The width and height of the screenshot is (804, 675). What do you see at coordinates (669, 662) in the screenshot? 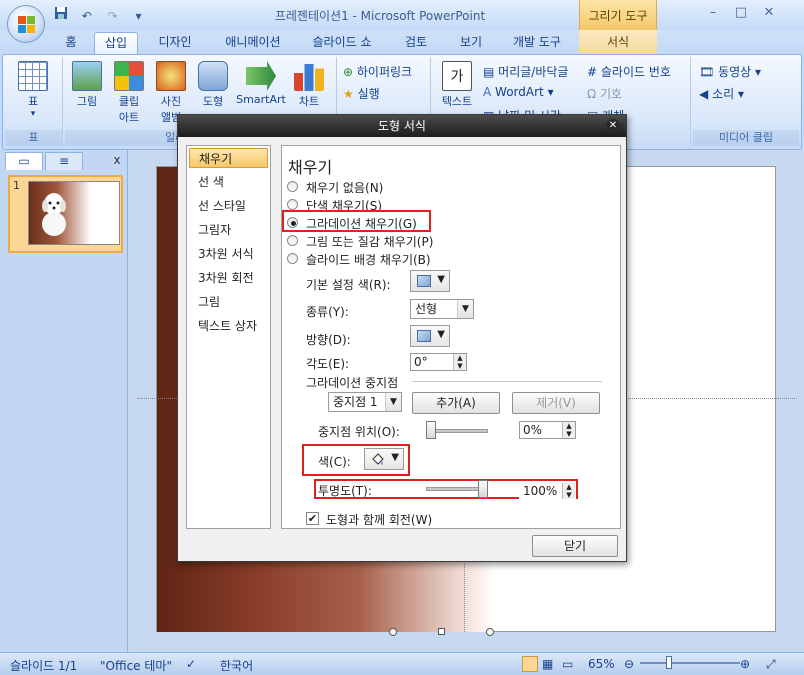
I see `zoom-slider-thumb` at bounding box center [669, 662].